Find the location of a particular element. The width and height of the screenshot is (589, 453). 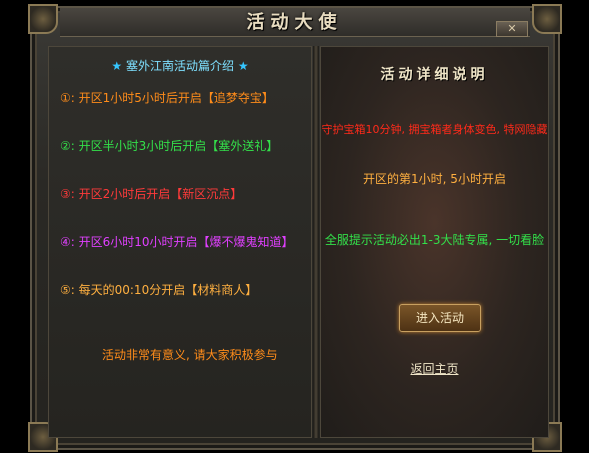

close-button: ✕ is located at coordinates (512, 29).